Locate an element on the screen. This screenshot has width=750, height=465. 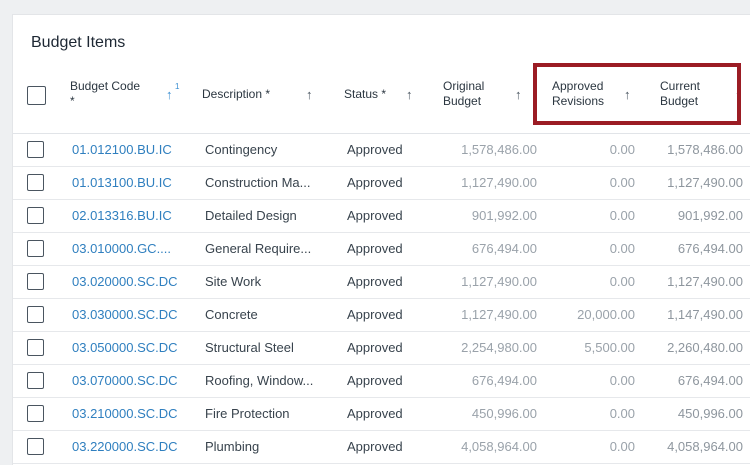
description-cell: Plumbing is located at coordinates (232, 446).